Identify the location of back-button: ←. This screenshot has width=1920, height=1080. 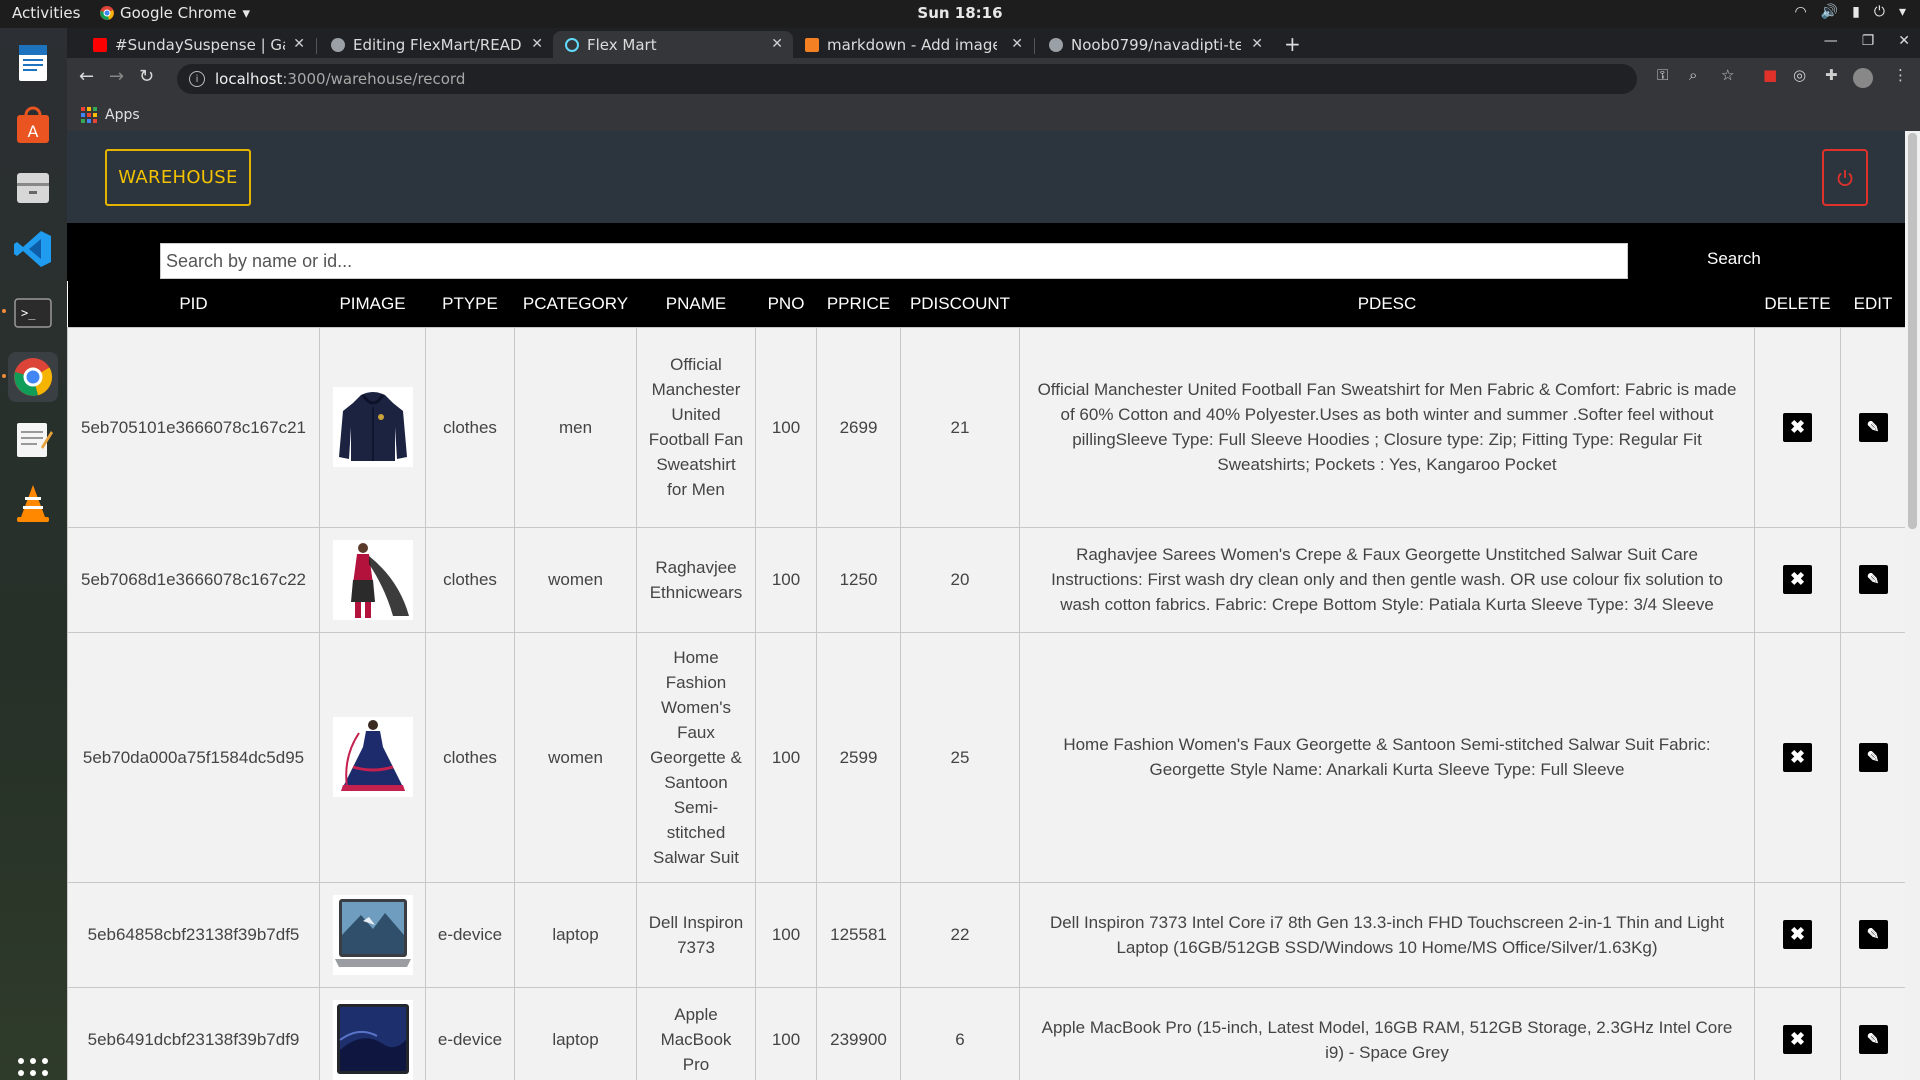
(86, 76).